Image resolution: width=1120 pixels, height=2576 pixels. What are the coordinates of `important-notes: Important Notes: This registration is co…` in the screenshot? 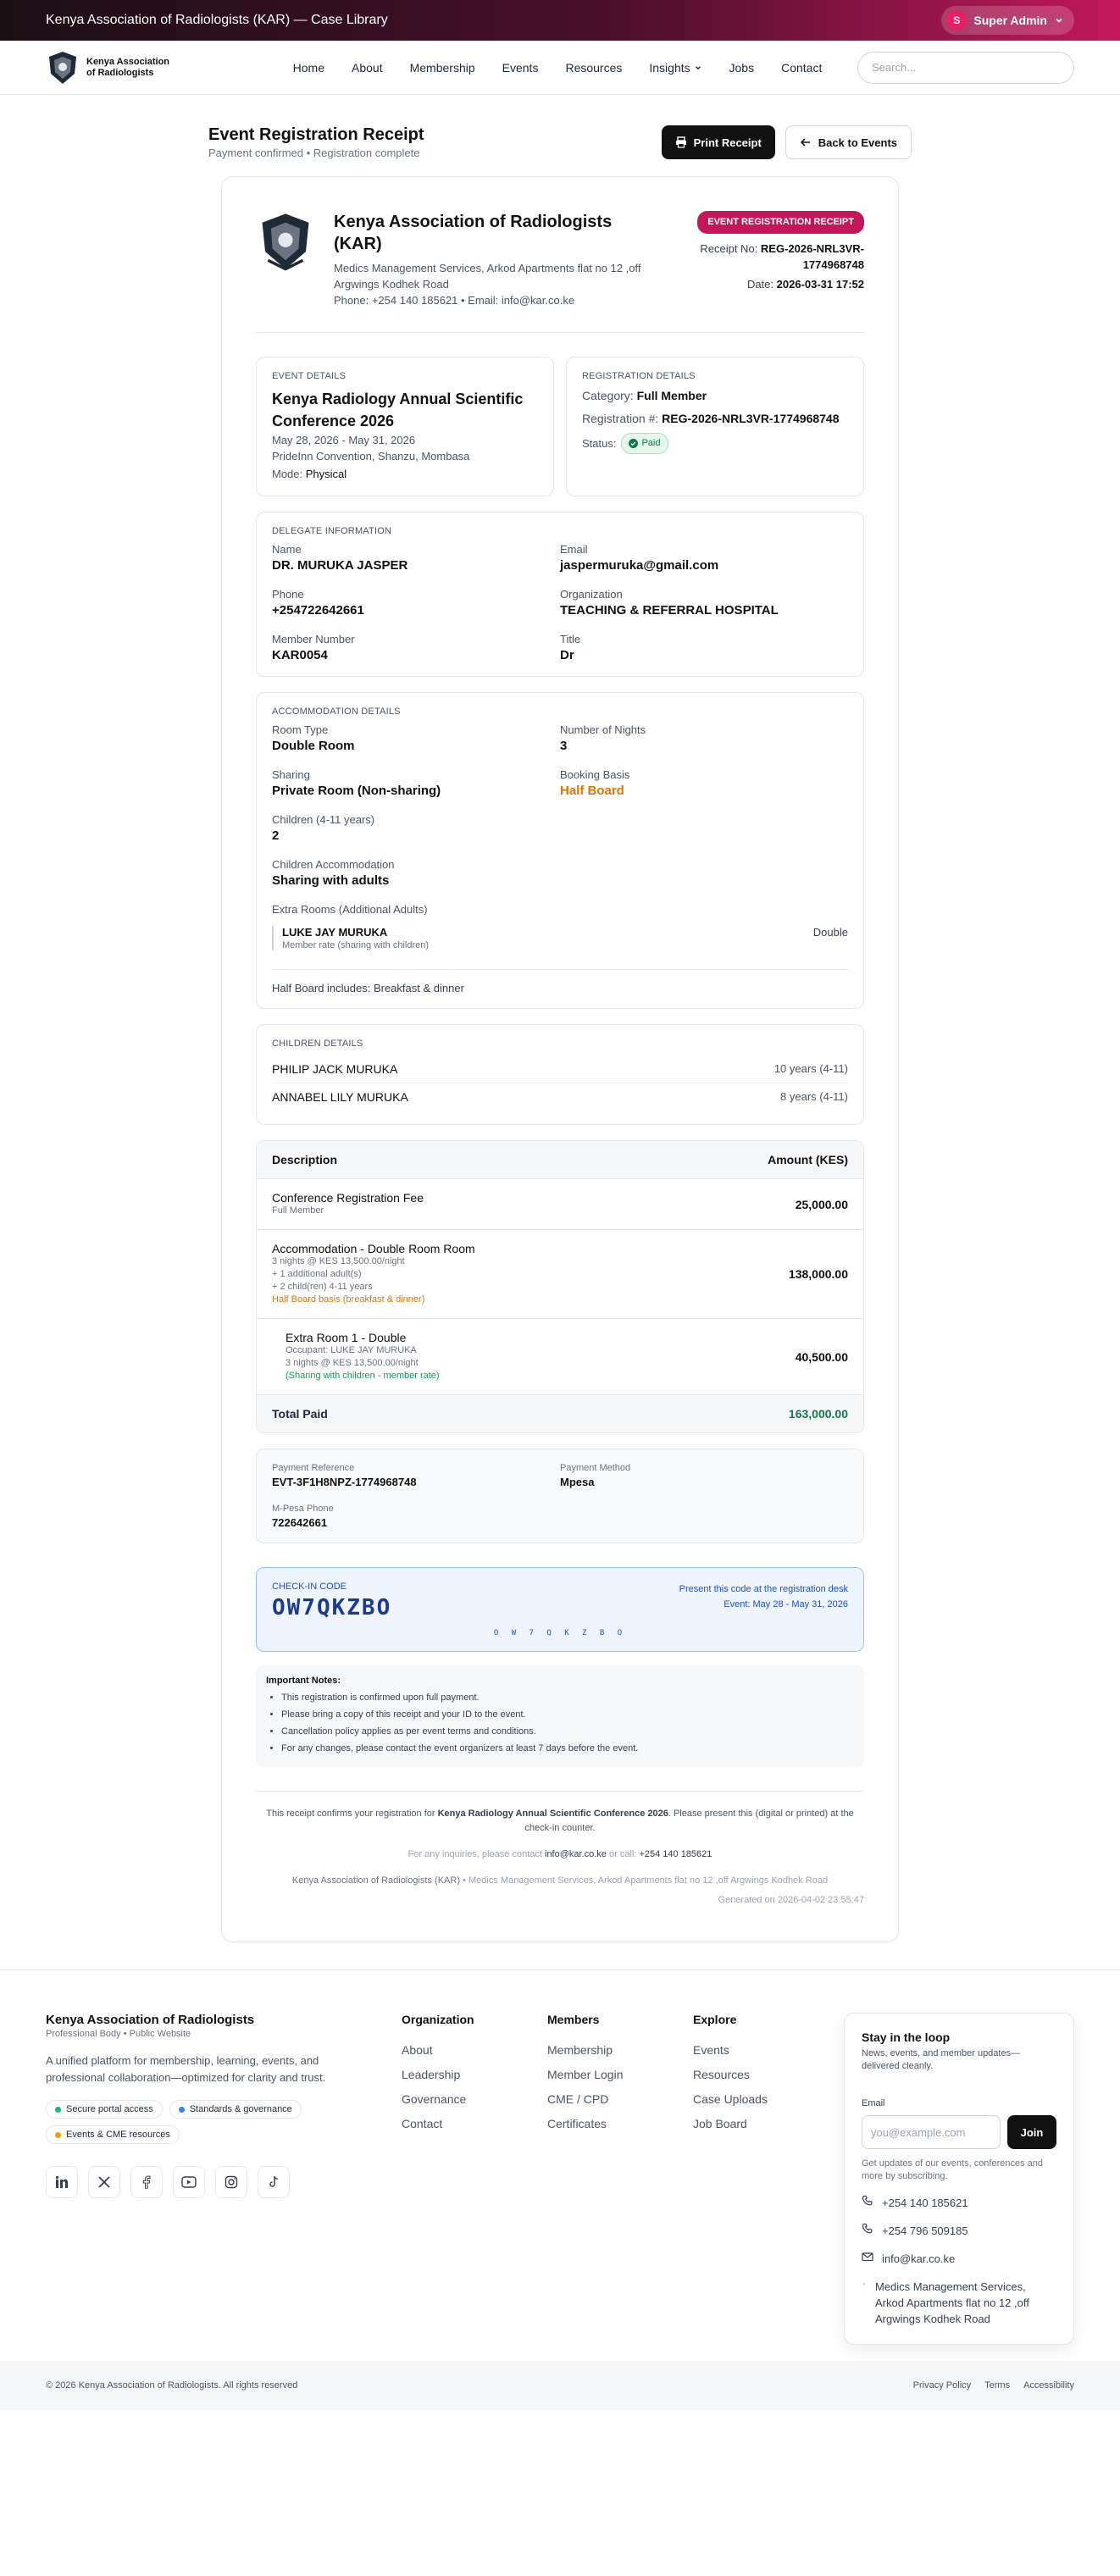 It's located at (560, 1716).